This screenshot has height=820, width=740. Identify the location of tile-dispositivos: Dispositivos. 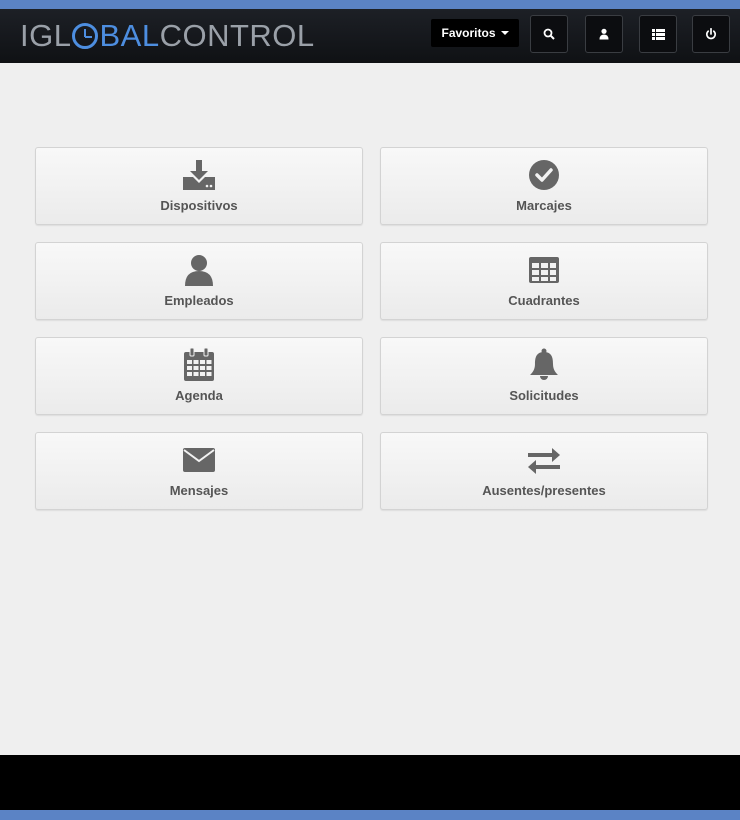
(199, 186).